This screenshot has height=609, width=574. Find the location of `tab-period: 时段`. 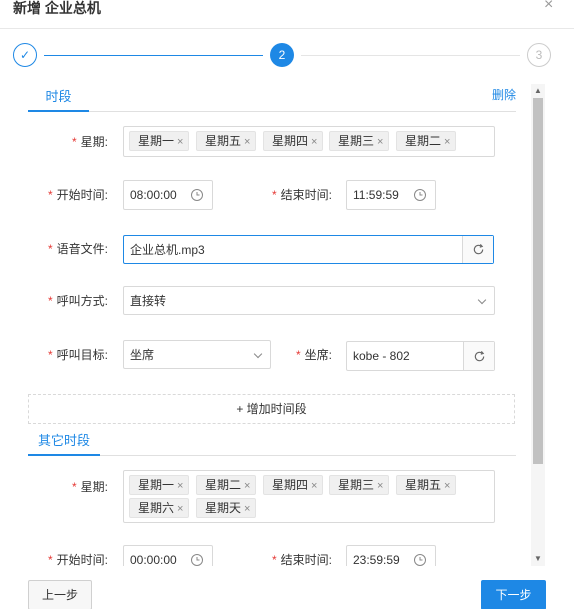

tab-period: 时段 is located at coordinates (58, 98).